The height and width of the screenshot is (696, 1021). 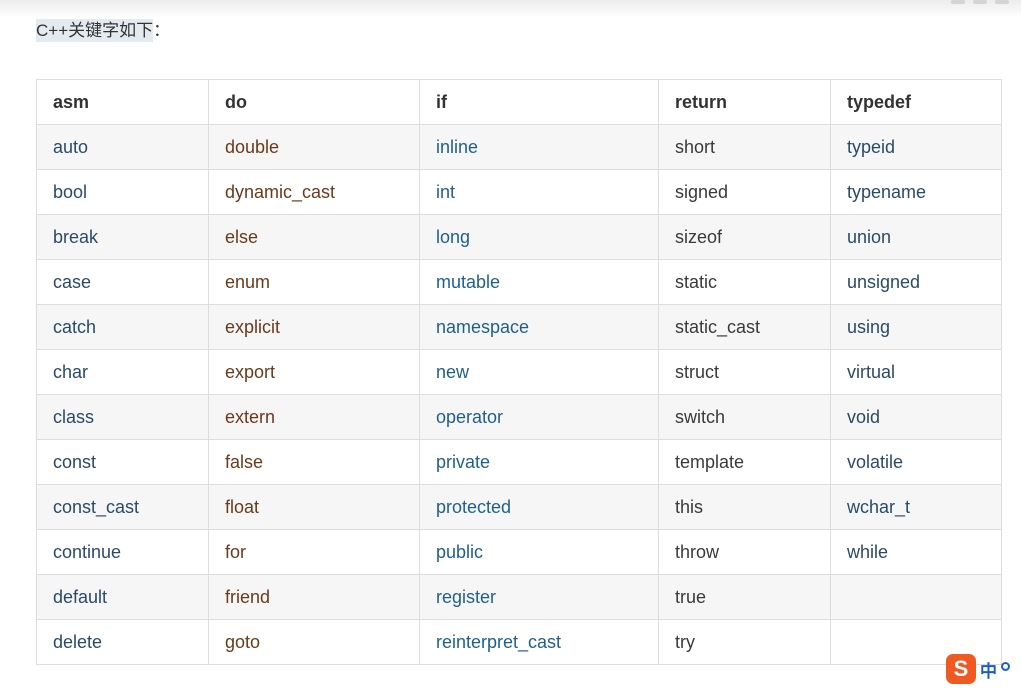 I want to click on table-cell: double, so click(x=314, y=147).